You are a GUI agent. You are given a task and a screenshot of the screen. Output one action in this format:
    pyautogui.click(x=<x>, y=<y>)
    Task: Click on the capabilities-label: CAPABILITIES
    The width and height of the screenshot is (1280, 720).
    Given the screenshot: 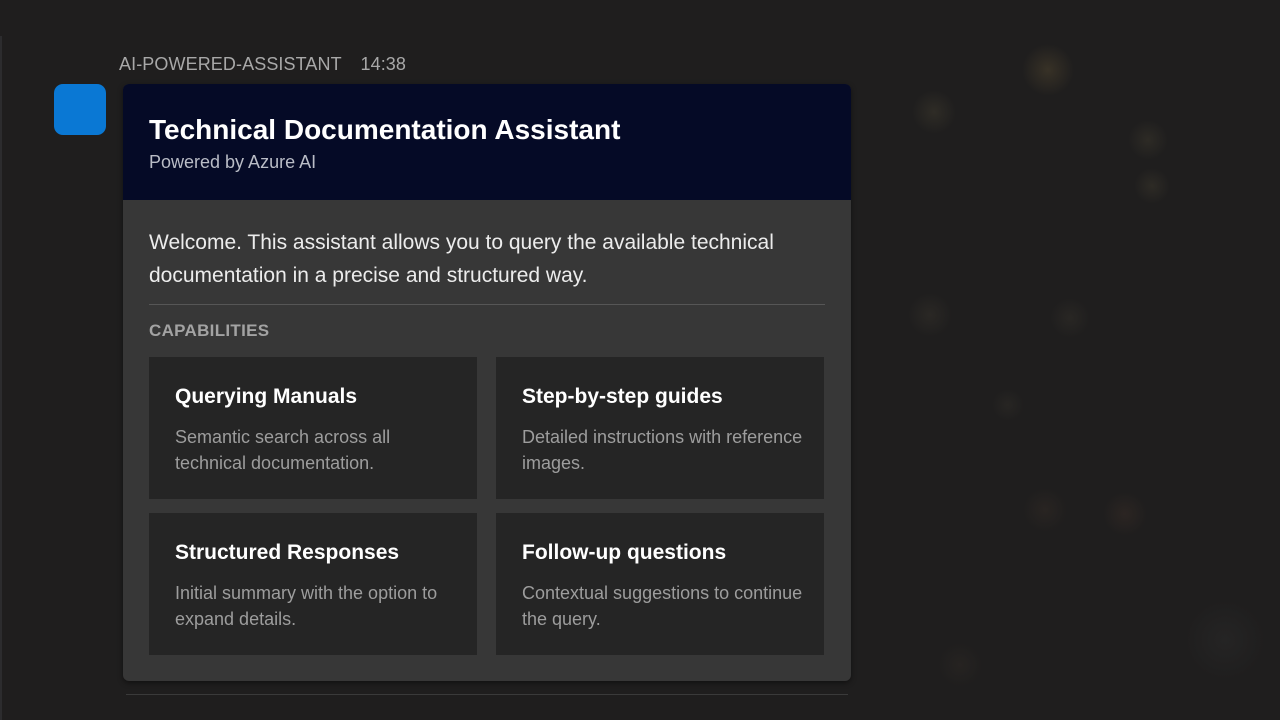 What is the action you would take?
    pyautogui.click(x=209, y=330)
    